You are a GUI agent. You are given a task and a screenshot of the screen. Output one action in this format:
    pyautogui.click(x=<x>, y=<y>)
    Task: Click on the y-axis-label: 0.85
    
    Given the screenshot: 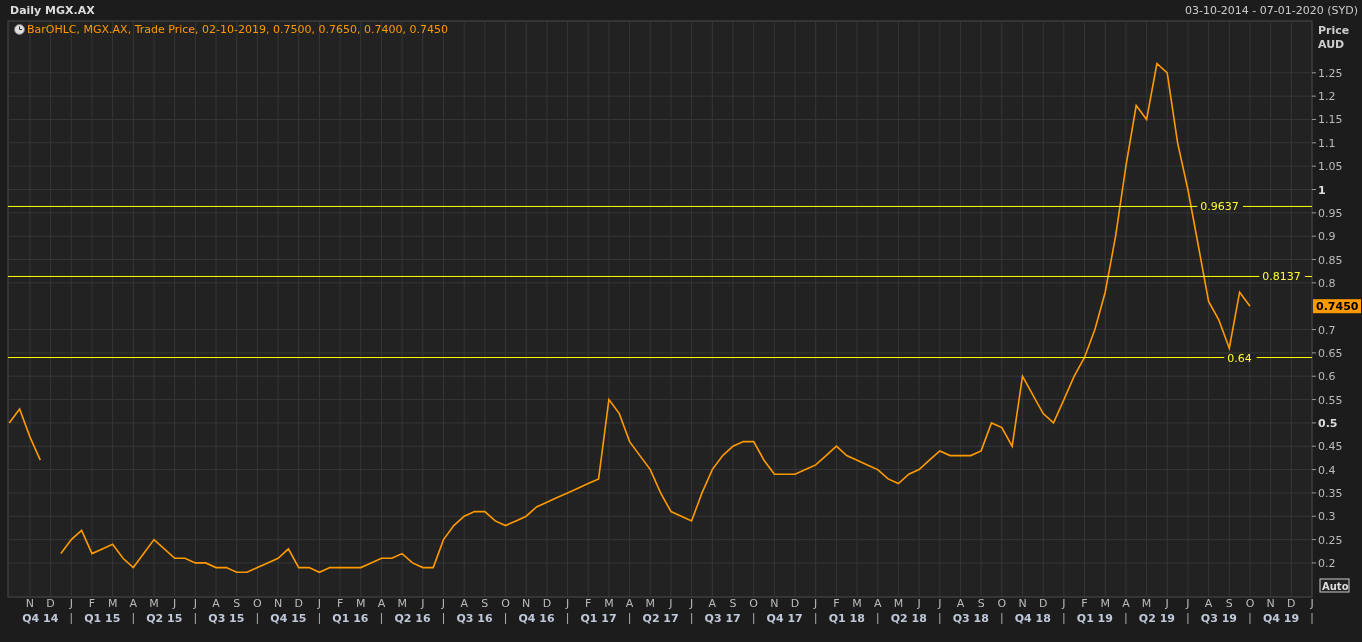 What is the action you would take?
    pyautogui.click(x=1330, y=260)
    